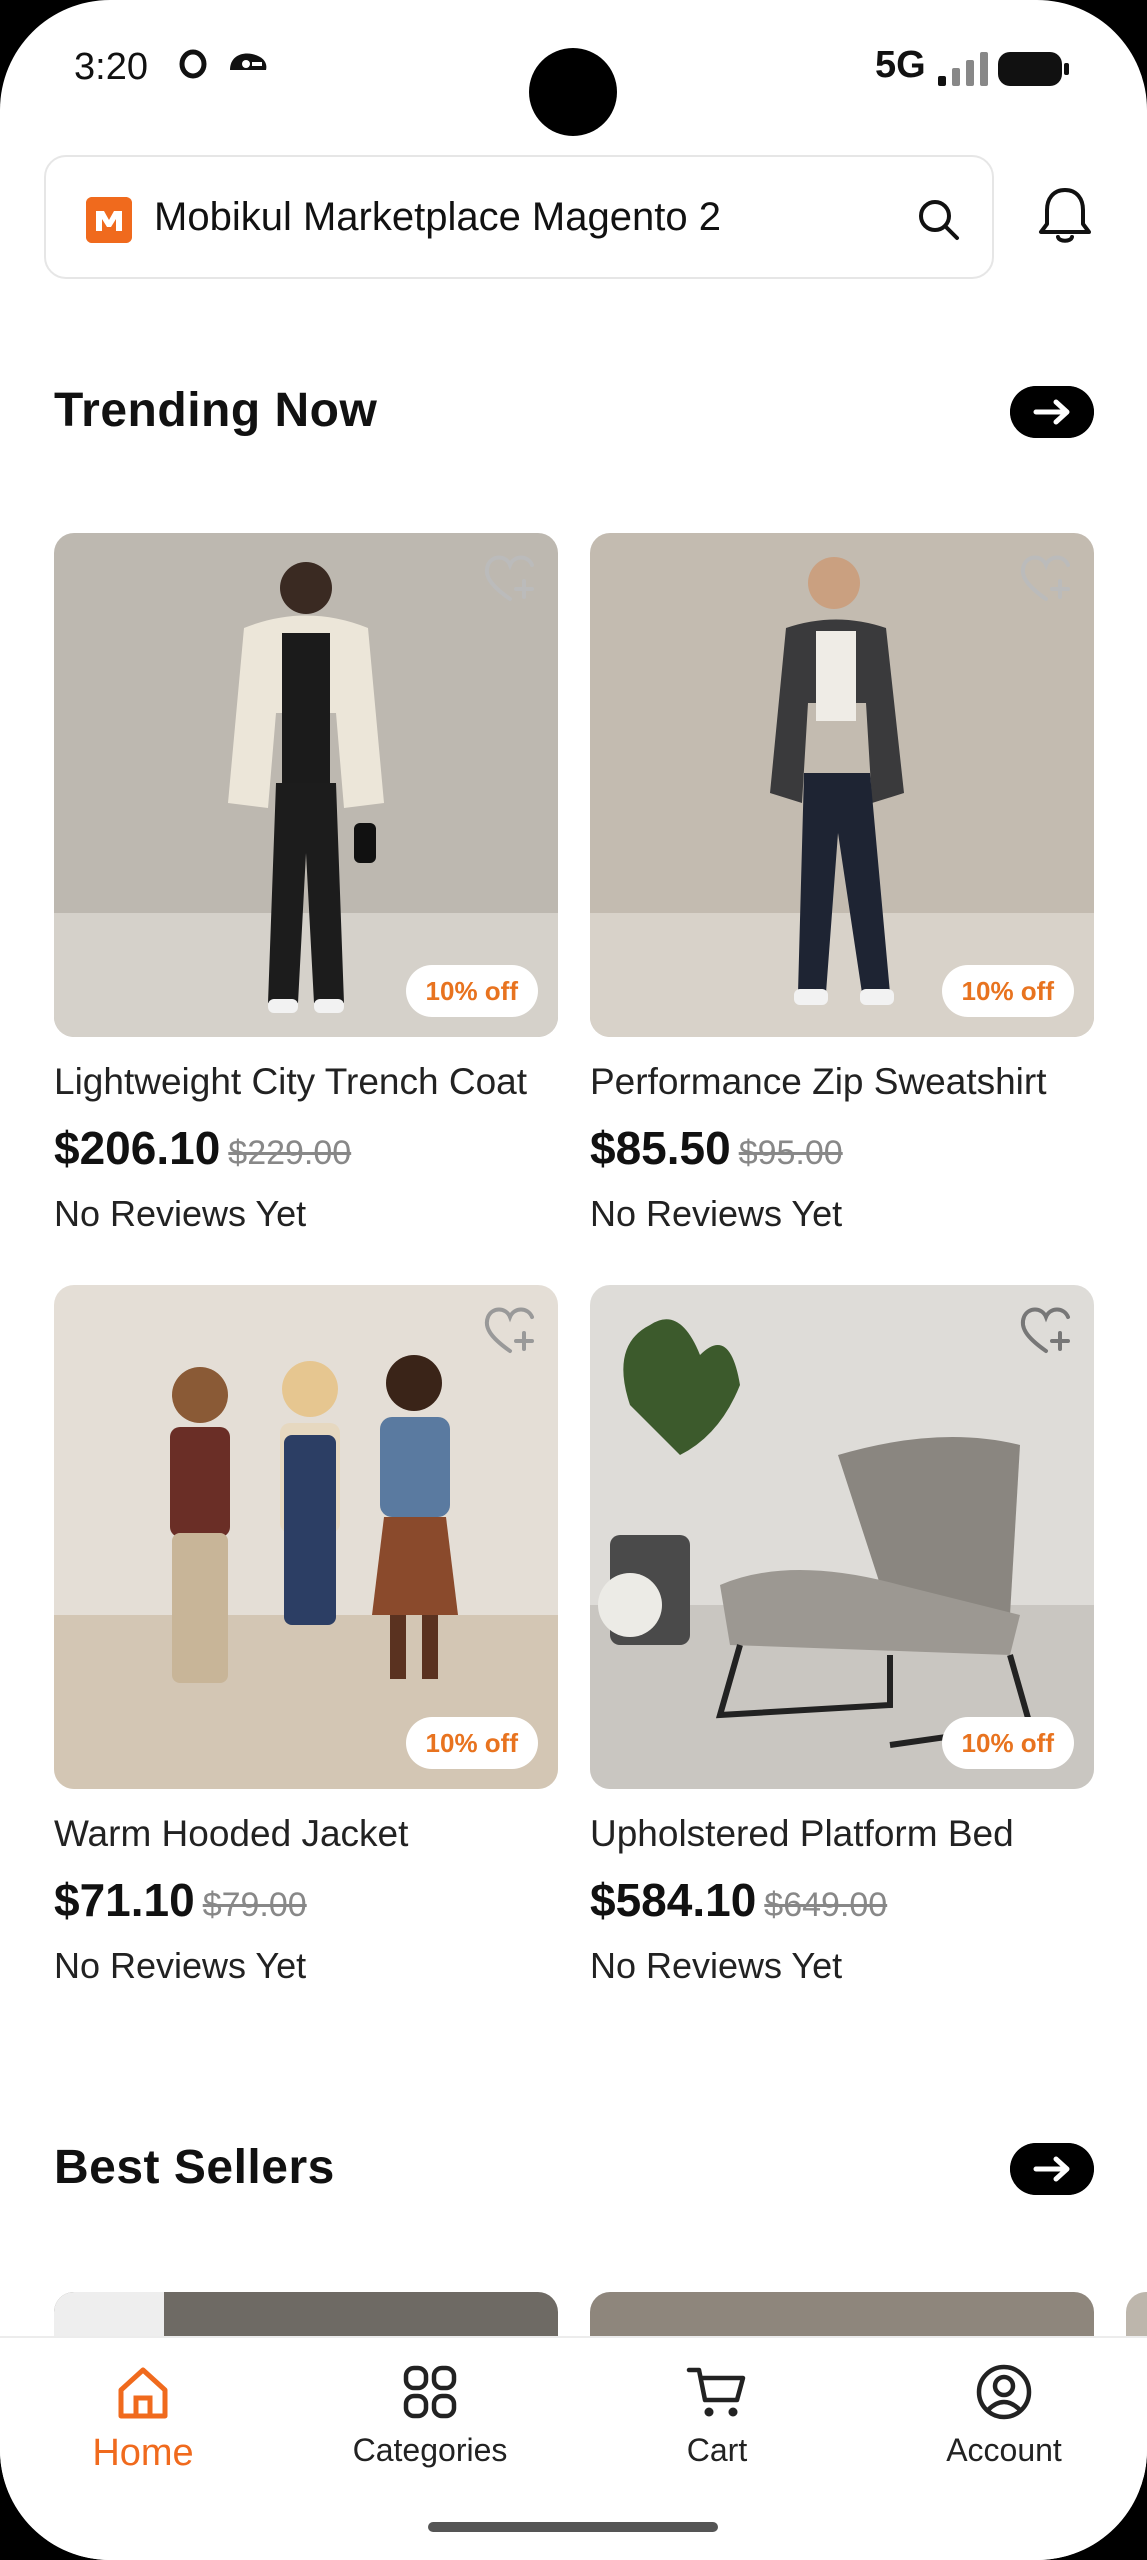 This screenshot has width=1147, height=2560. I want to click on product-price: $85.50 $95.00, so click(716, 1148).